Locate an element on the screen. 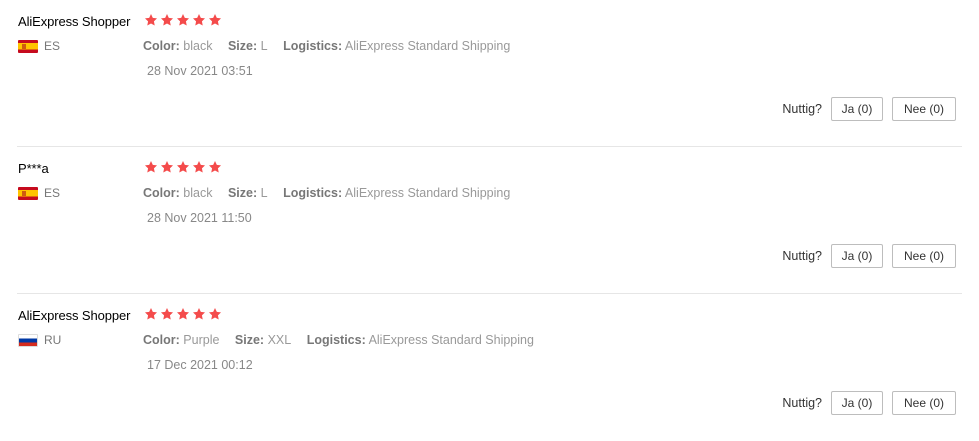 This screenshot has width=979, height=441. reviewer-country: RU is located at coordinates (39, 340).